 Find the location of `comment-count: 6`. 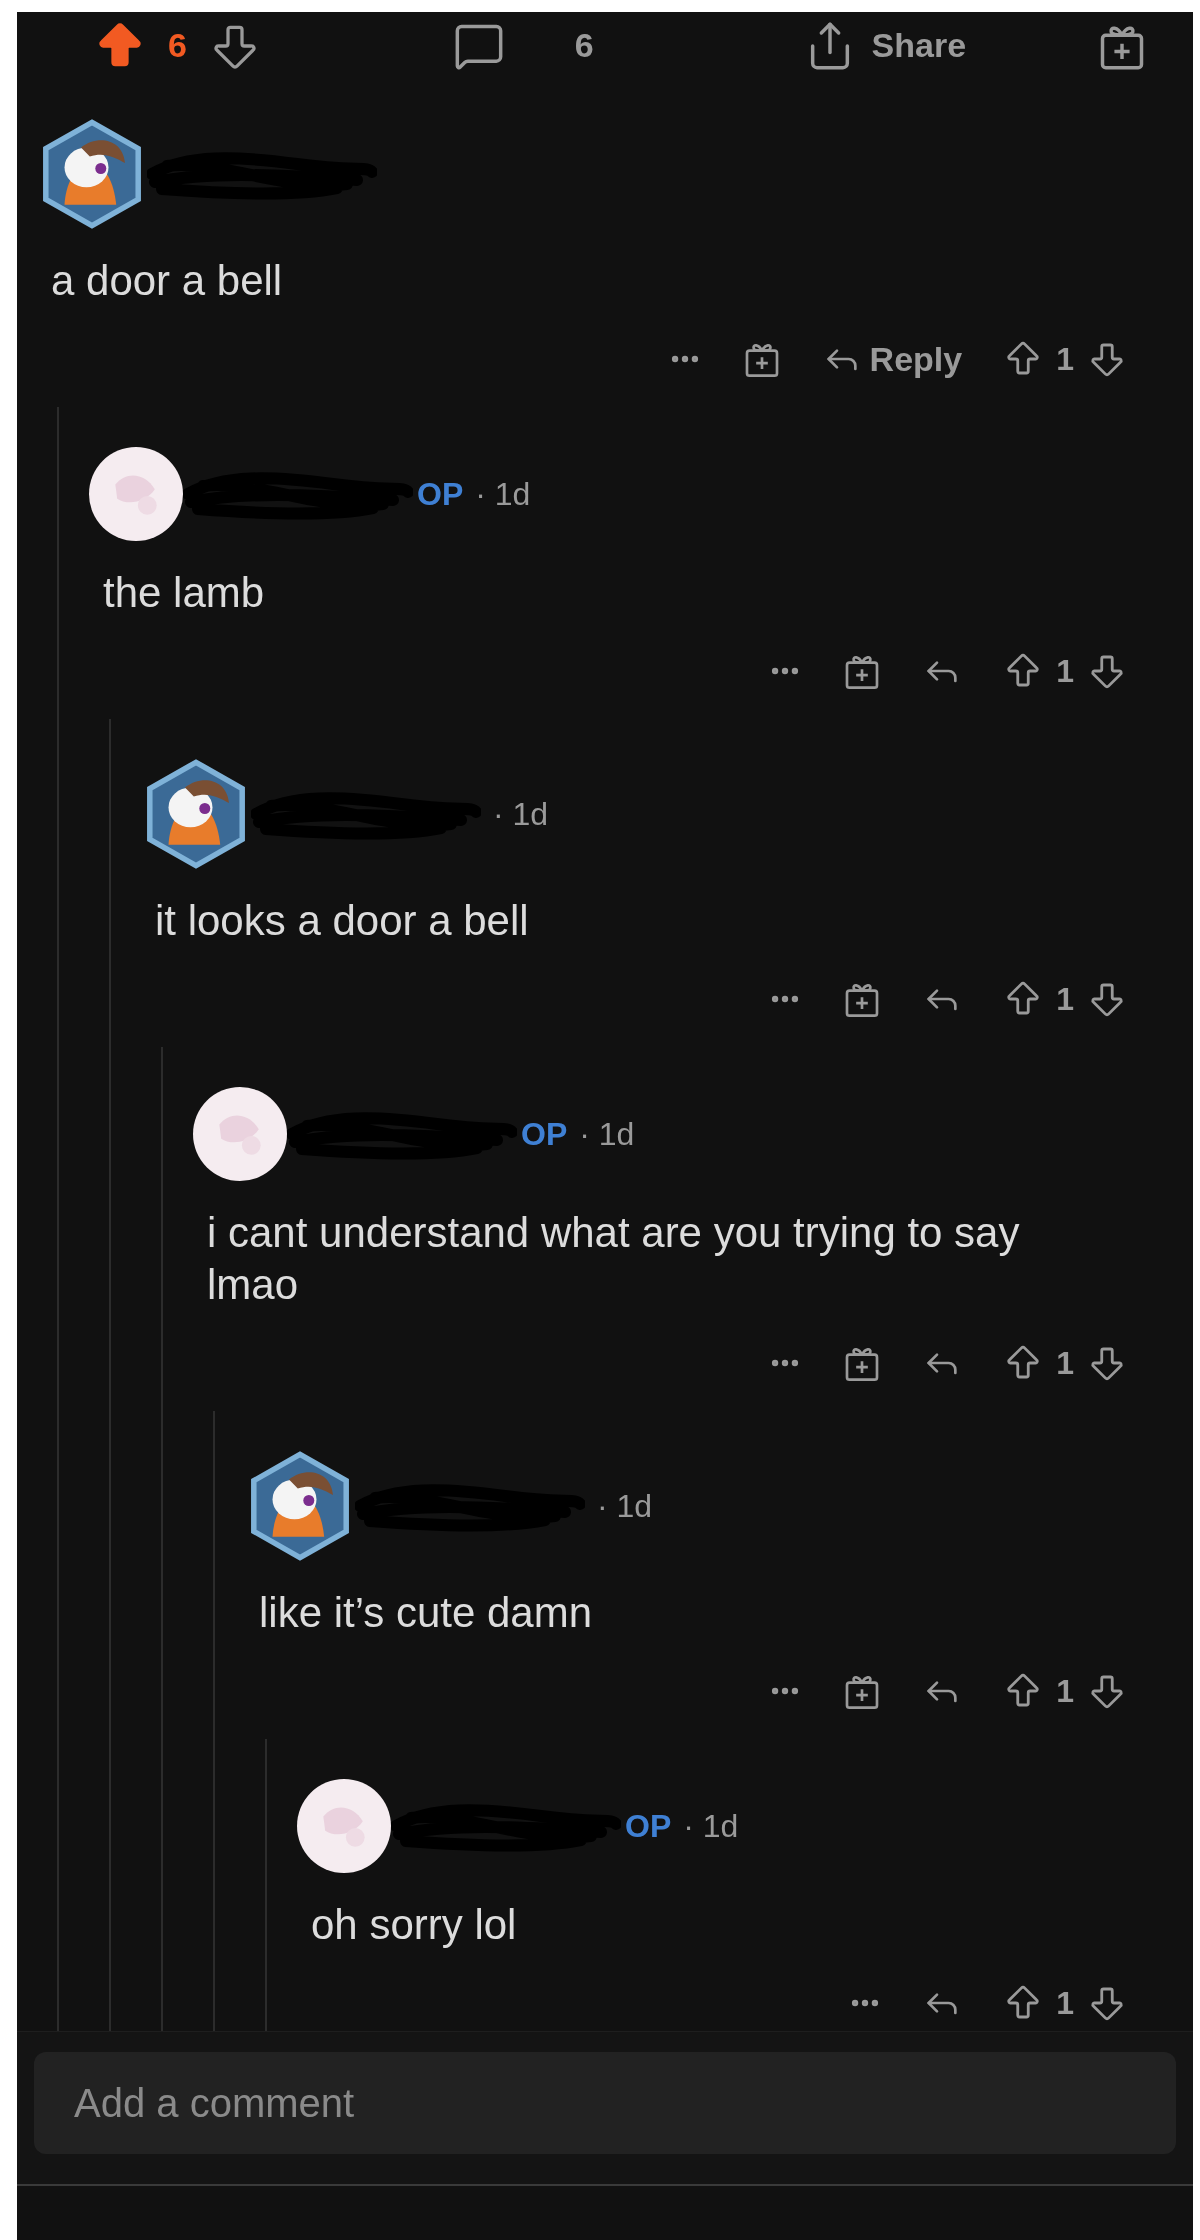

comment-count: 6 is located at coordinates (584, 46).